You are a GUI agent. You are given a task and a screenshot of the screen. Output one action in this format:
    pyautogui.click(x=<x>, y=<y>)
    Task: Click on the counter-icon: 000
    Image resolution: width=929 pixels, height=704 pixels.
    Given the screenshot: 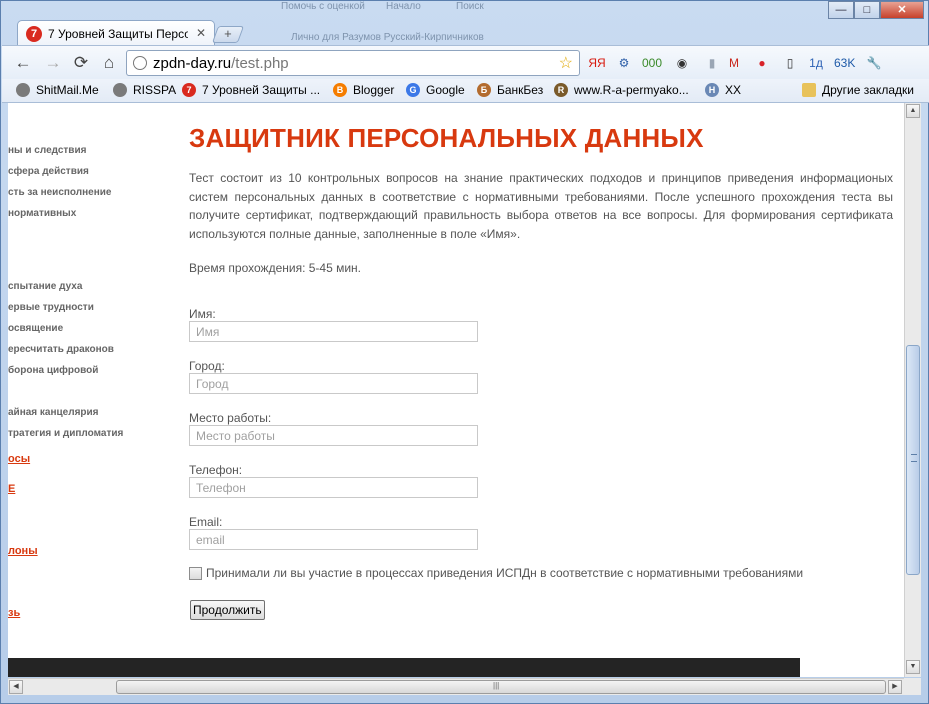 What is the action you would take?
    pyautogui.click(x=652, y=63)
    